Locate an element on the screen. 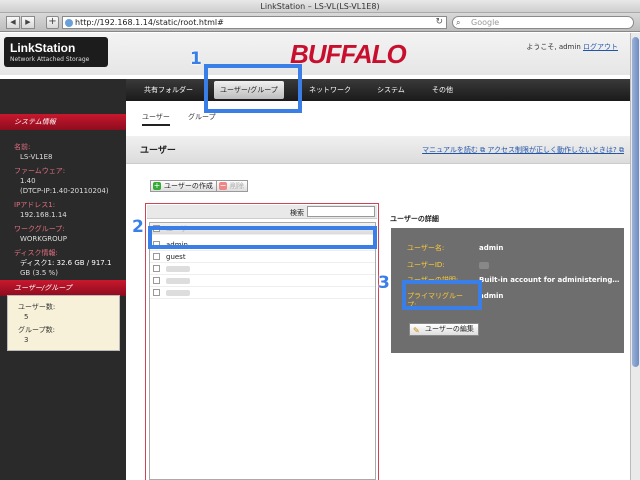 This screenshot has height=480, width=640. url-bar: http://192.168.1.14/static/root.html# ↻ is located at coordinates (254, 22).